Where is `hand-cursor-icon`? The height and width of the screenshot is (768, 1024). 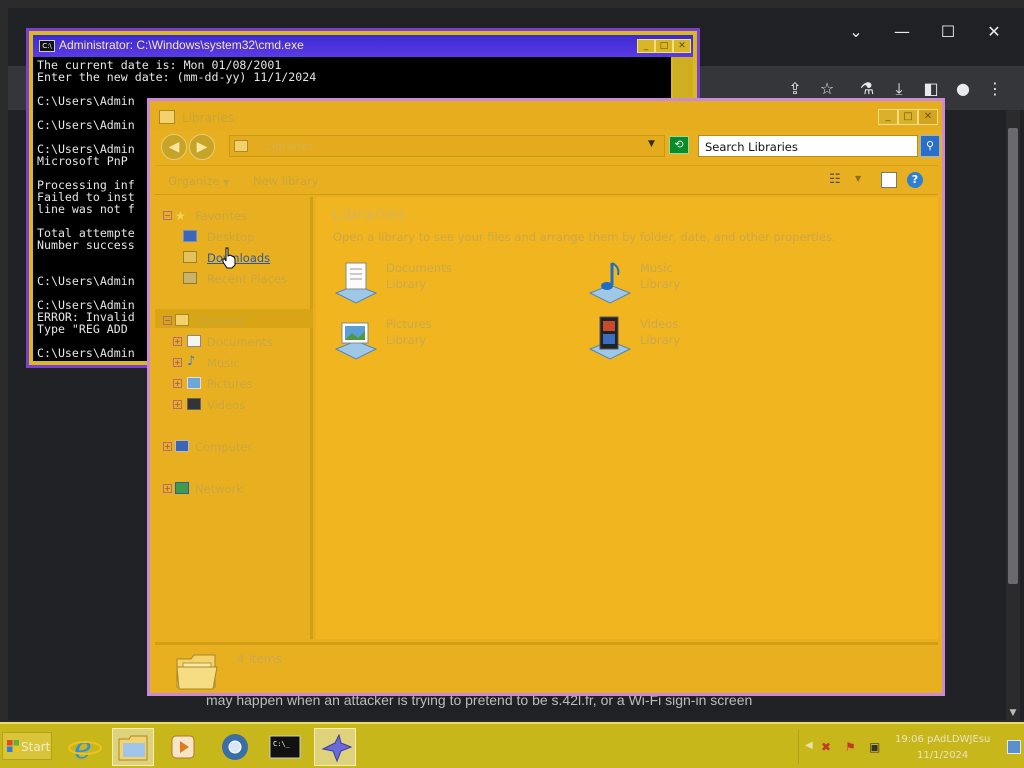
hand-cursor-icon is located at coordinates (229, 258).